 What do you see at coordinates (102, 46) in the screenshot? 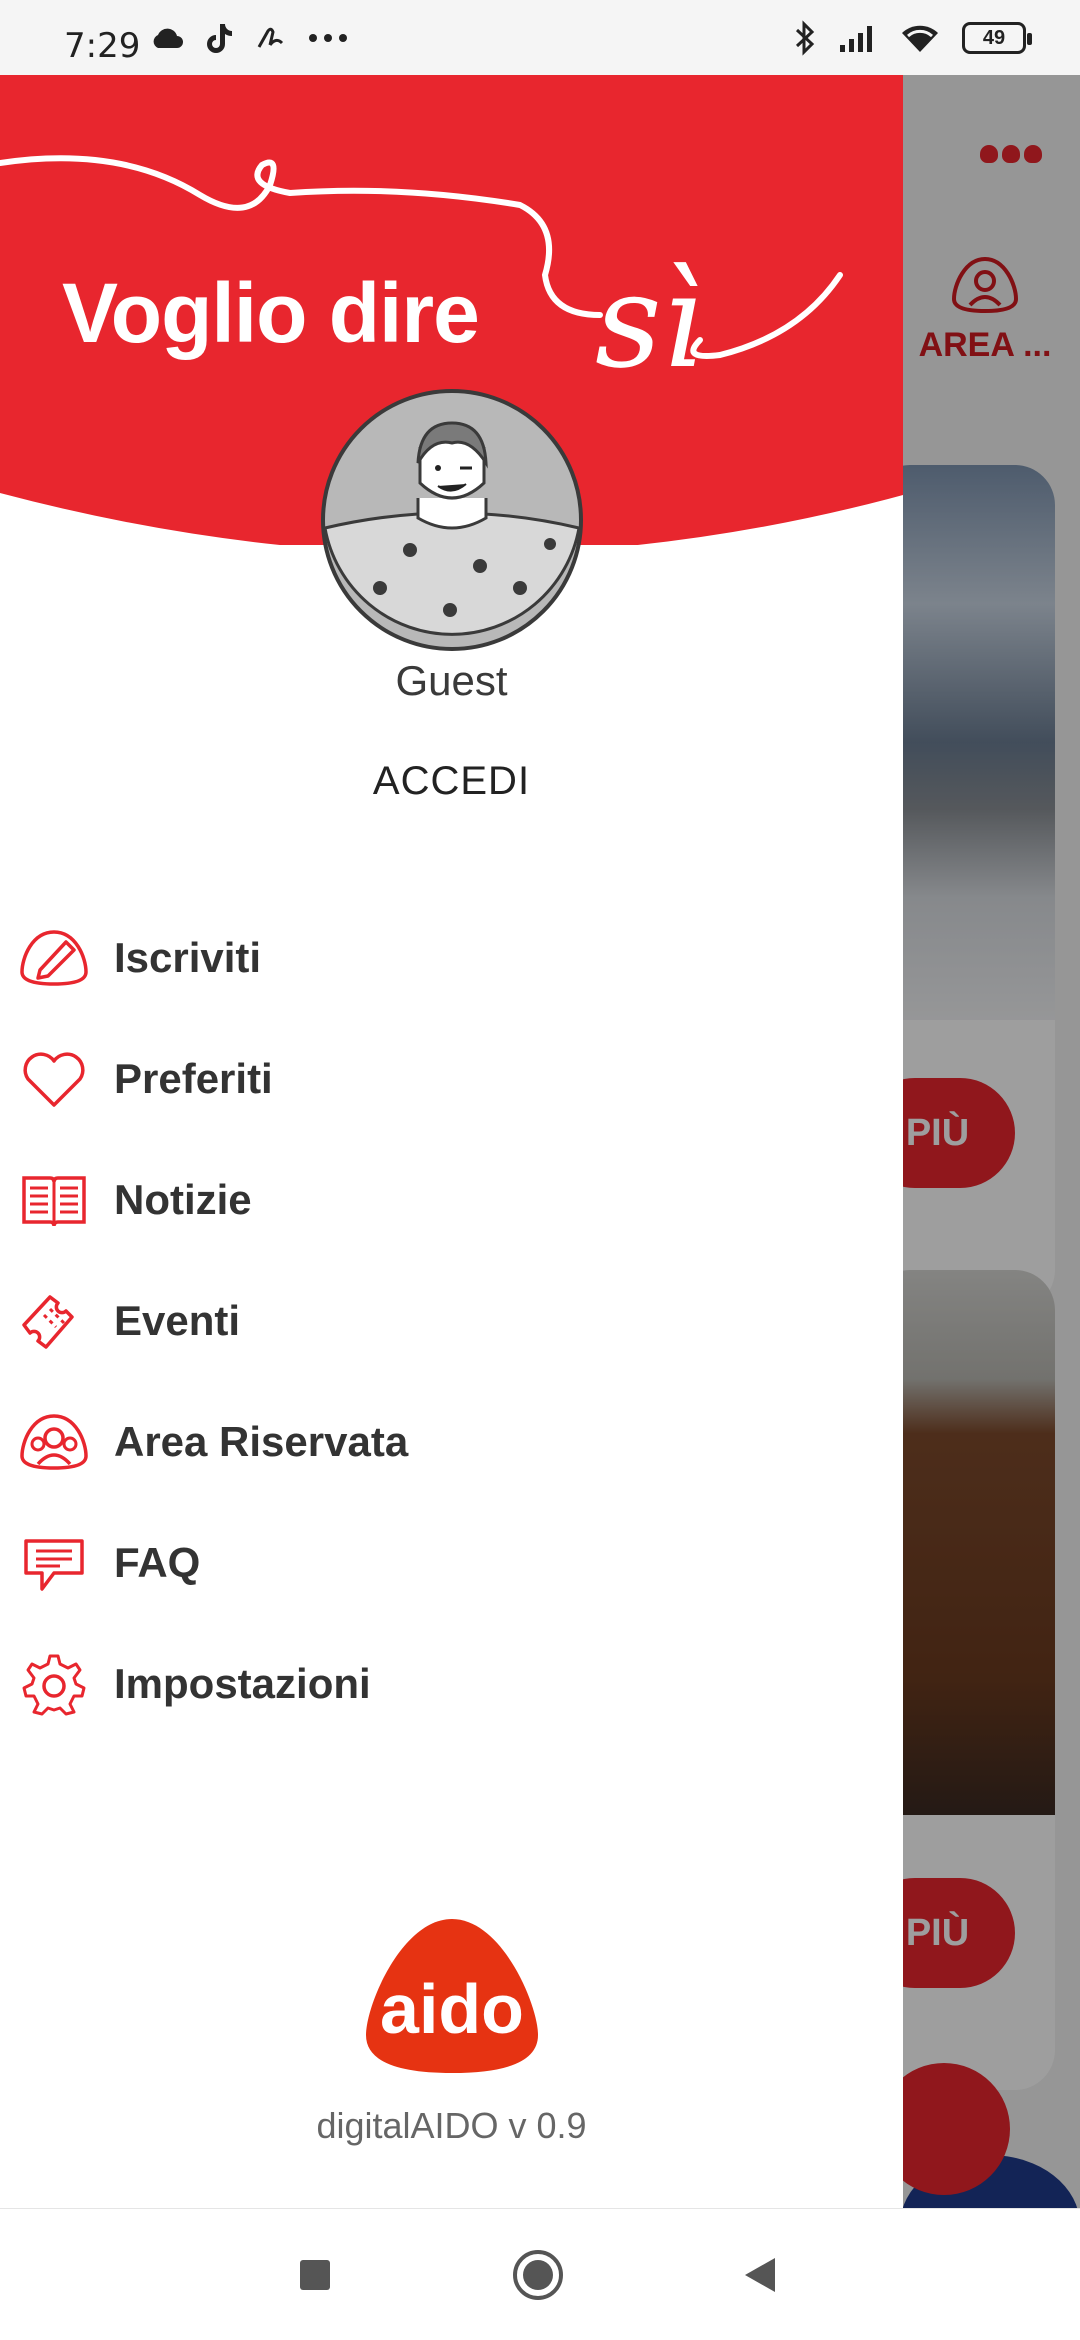
I see `status-time: 7:29` at bounding box center [102, 46].